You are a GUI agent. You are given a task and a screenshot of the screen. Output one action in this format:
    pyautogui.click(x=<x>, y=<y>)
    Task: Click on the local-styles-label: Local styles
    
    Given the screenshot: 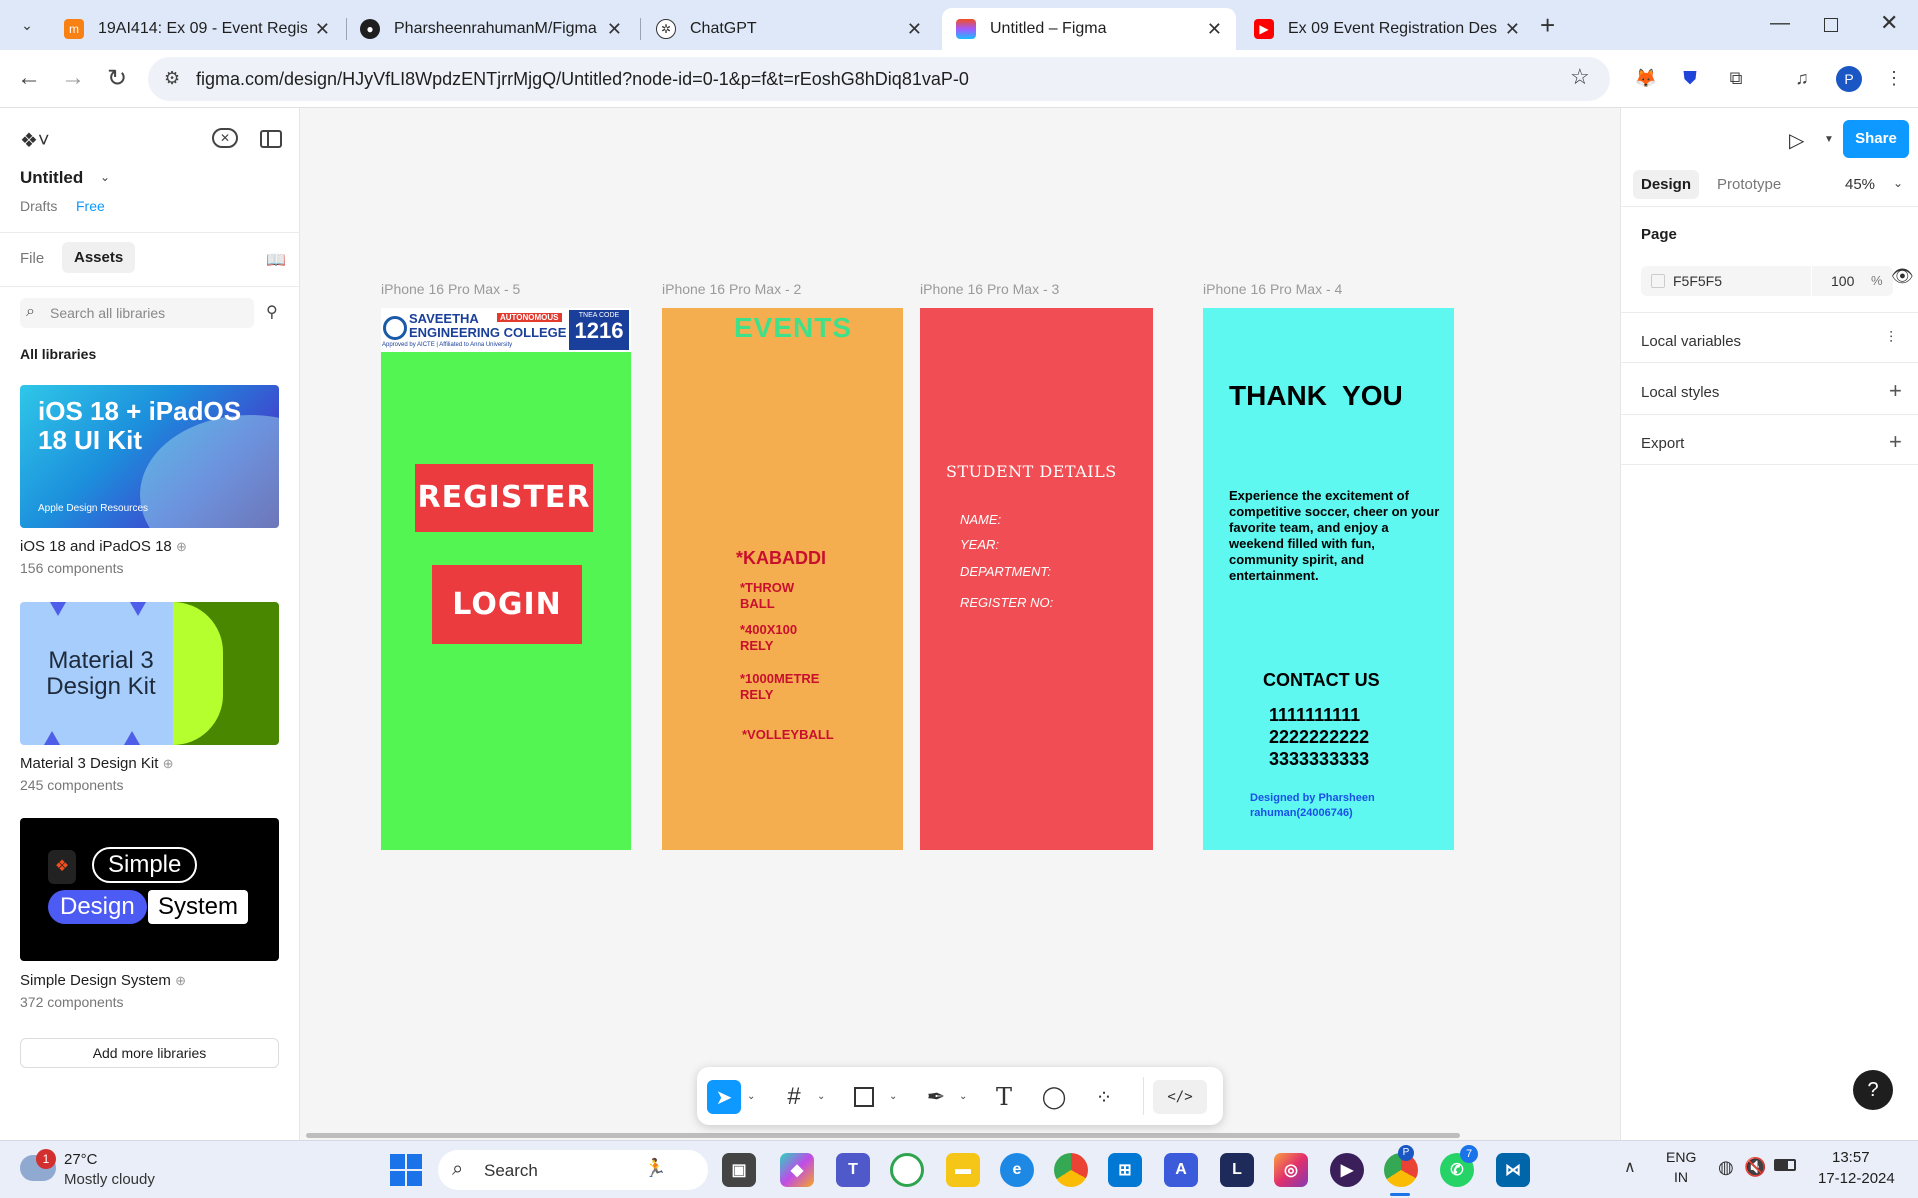 What is the action you would take?
    pyautogui.click(x=1680, y=392)
    